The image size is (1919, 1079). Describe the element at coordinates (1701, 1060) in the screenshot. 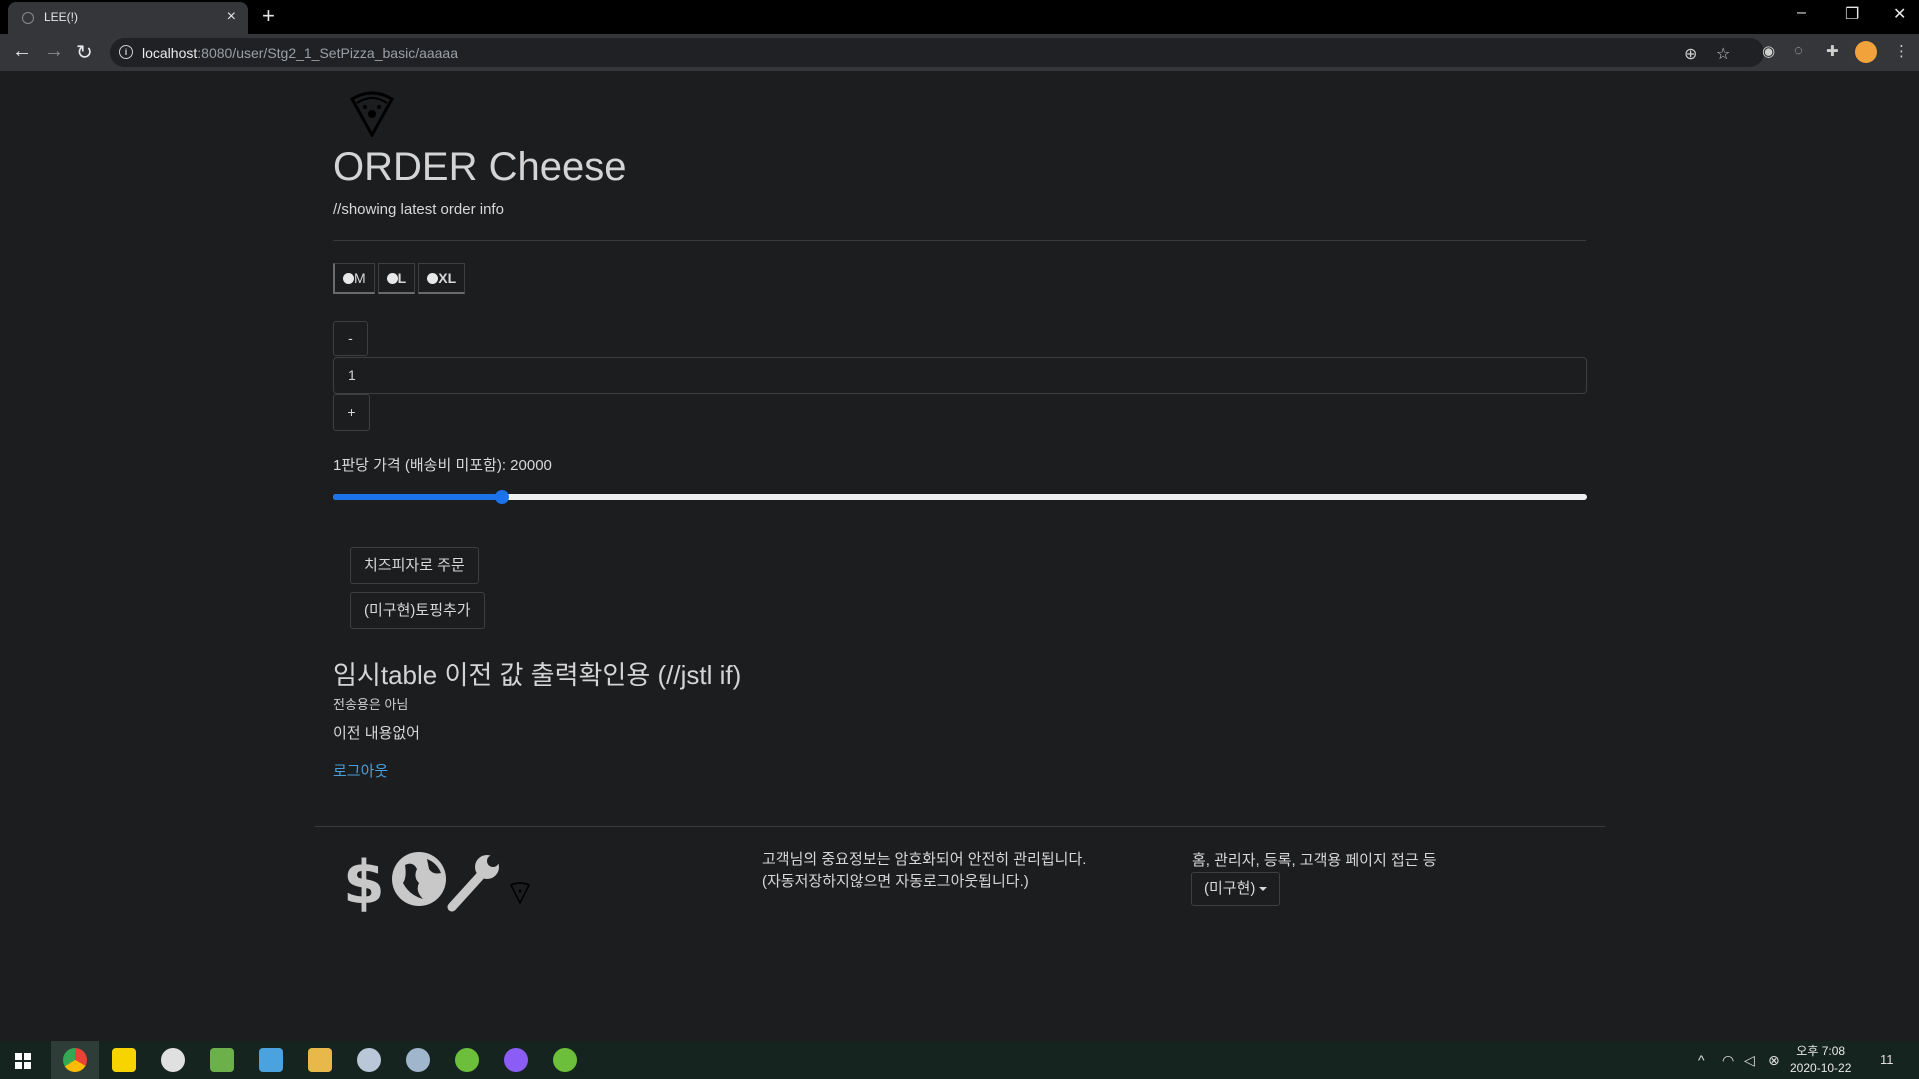

I see `tray-chevron-up-icon: ^` at that location.